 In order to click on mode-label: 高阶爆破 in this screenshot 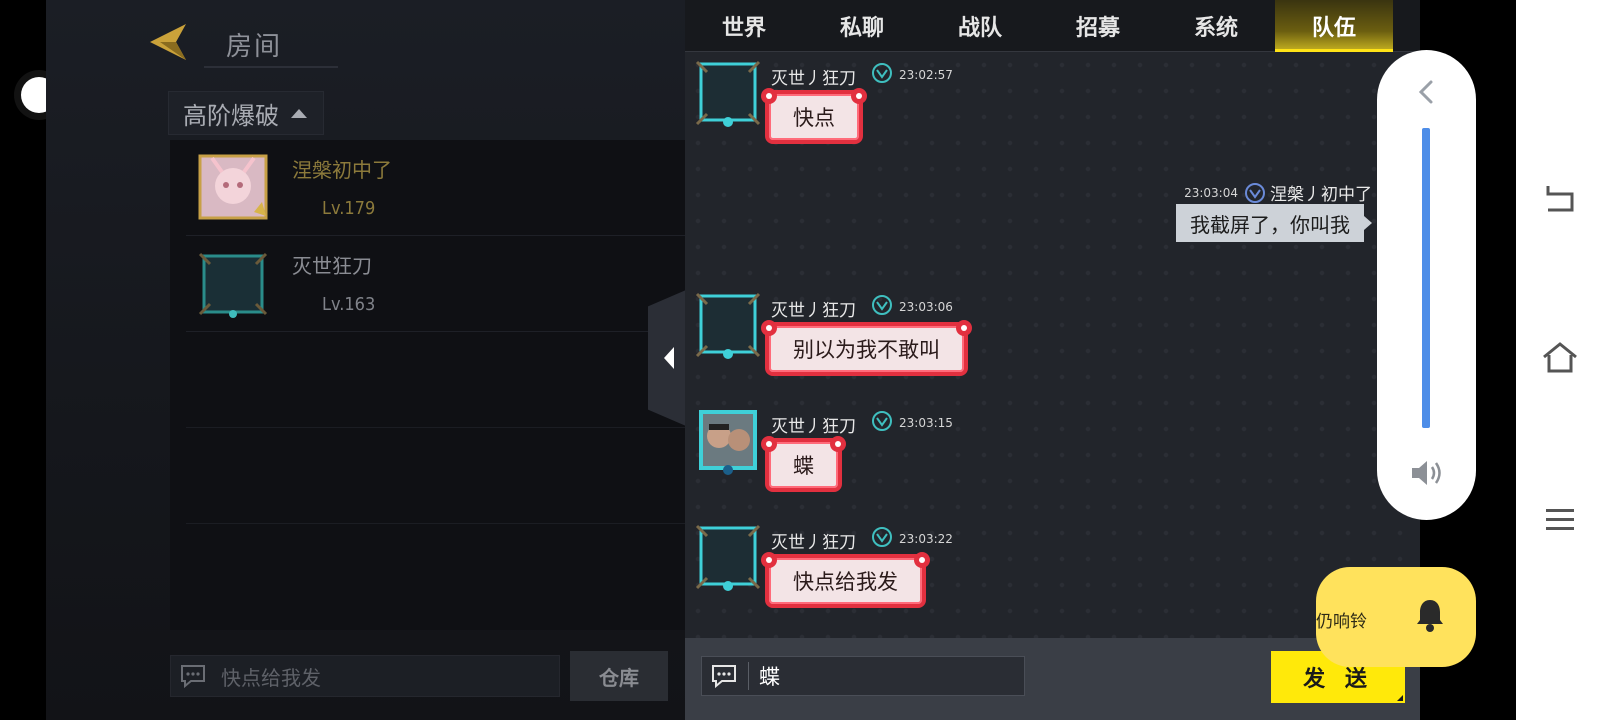, I will do `click(231, 115)`.